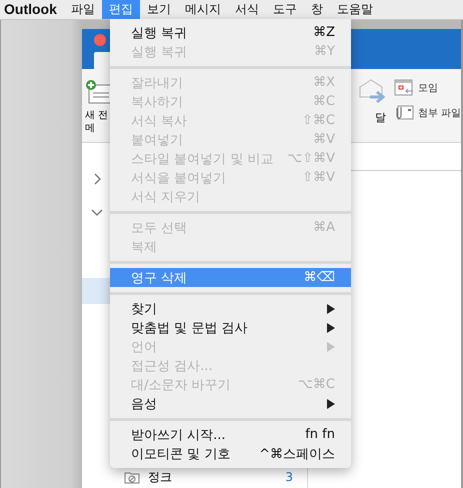 The image size is (463, 488). I want to click on button-label: 새 전, so click(96, 115).